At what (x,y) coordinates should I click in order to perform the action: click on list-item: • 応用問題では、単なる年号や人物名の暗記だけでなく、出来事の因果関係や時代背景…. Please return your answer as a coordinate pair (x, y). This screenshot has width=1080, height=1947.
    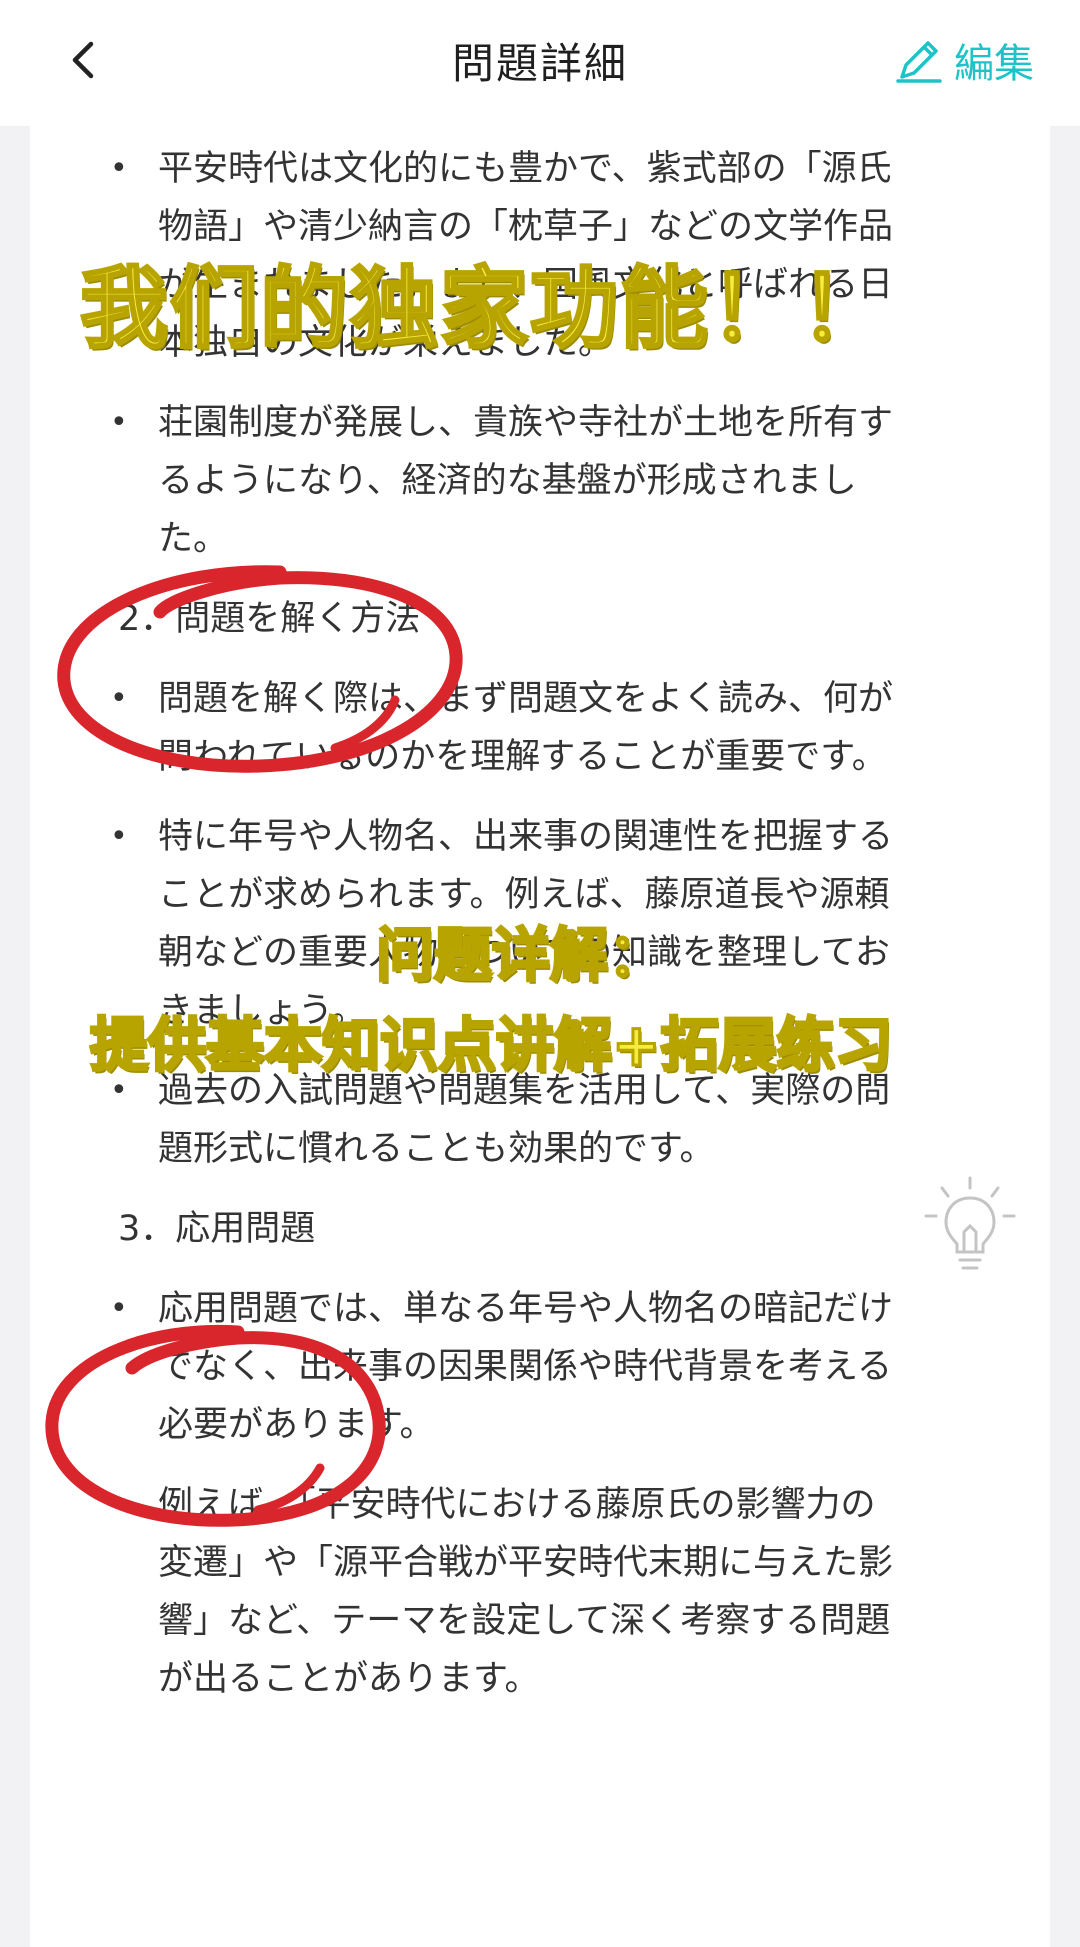
    Looking at the image, I should click on (491, 1367).